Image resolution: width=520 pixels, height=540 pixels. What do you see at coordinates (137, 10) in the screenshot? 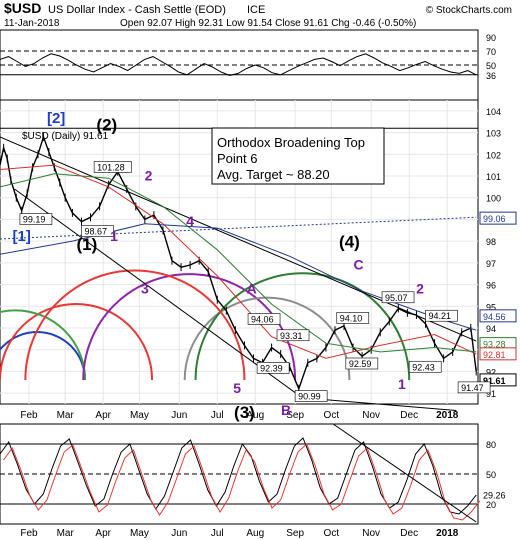
I see `instrument-name: US Dollar Index - Cash Settle (EOD)` at bounding box center [137, 10].